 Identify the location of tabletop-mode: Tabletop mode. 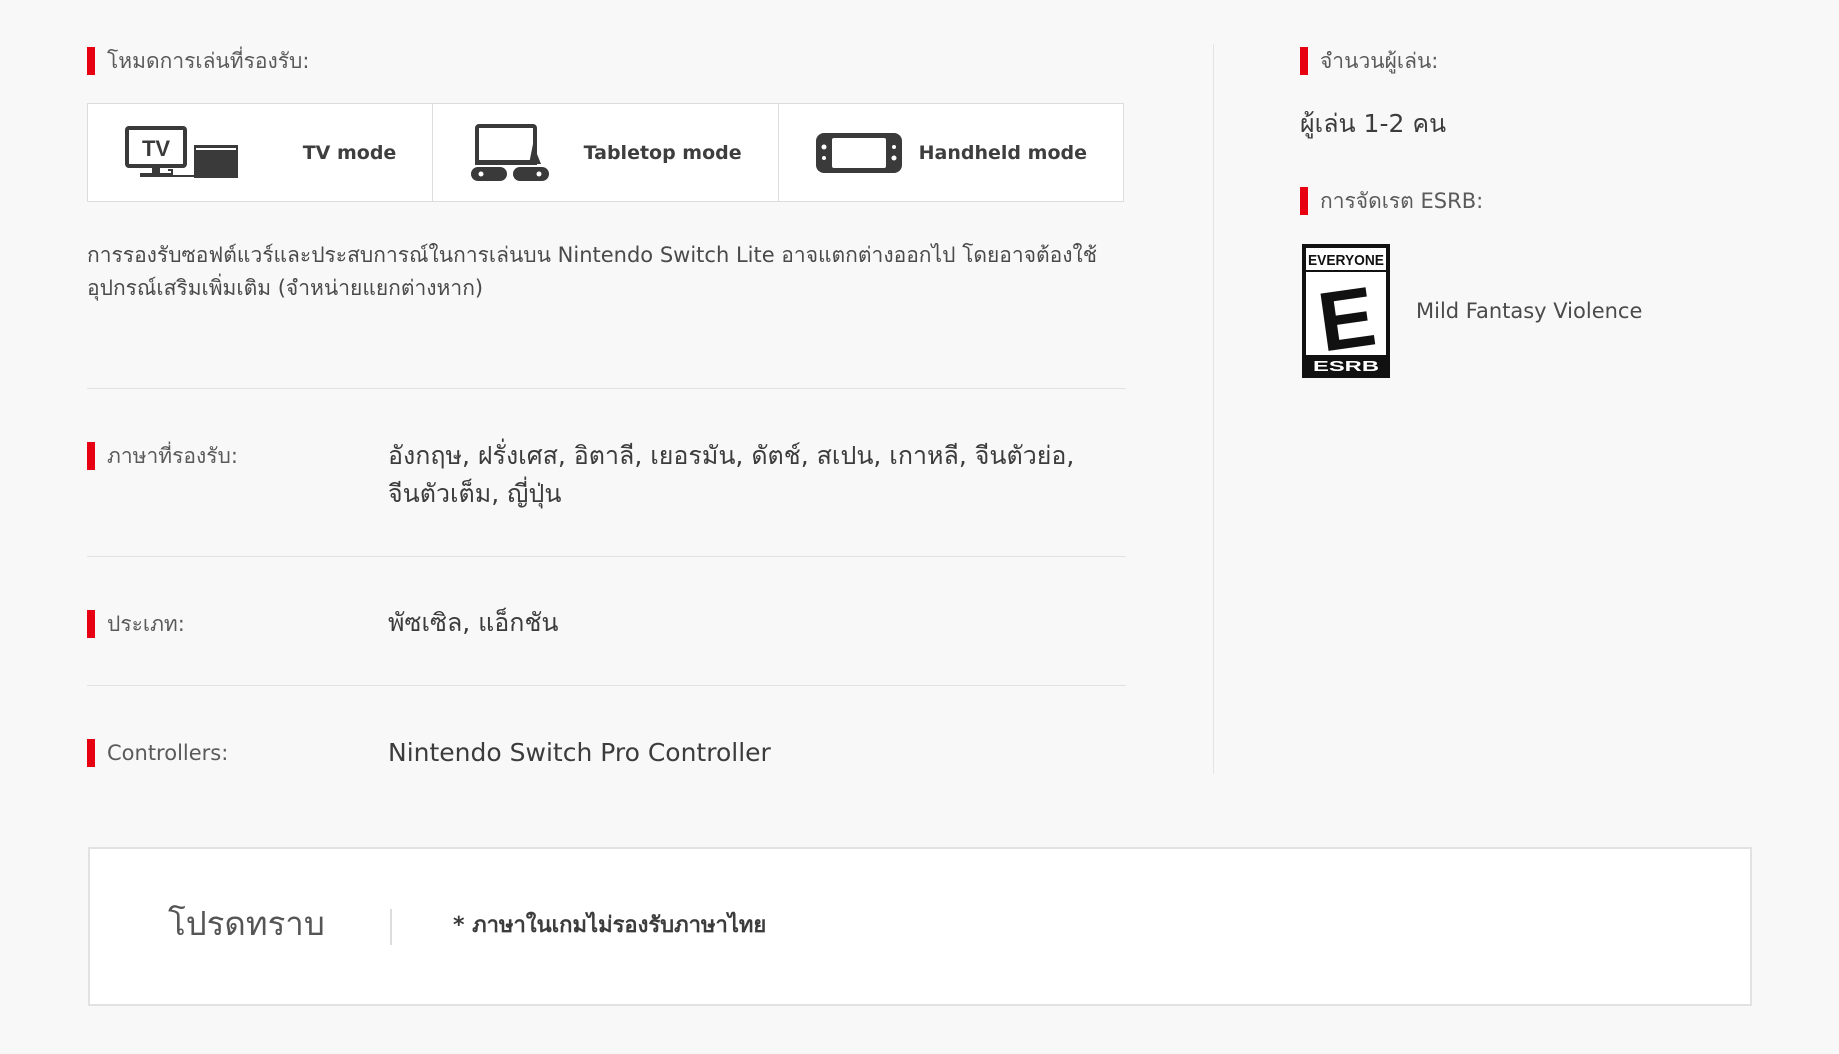
(606, 152).